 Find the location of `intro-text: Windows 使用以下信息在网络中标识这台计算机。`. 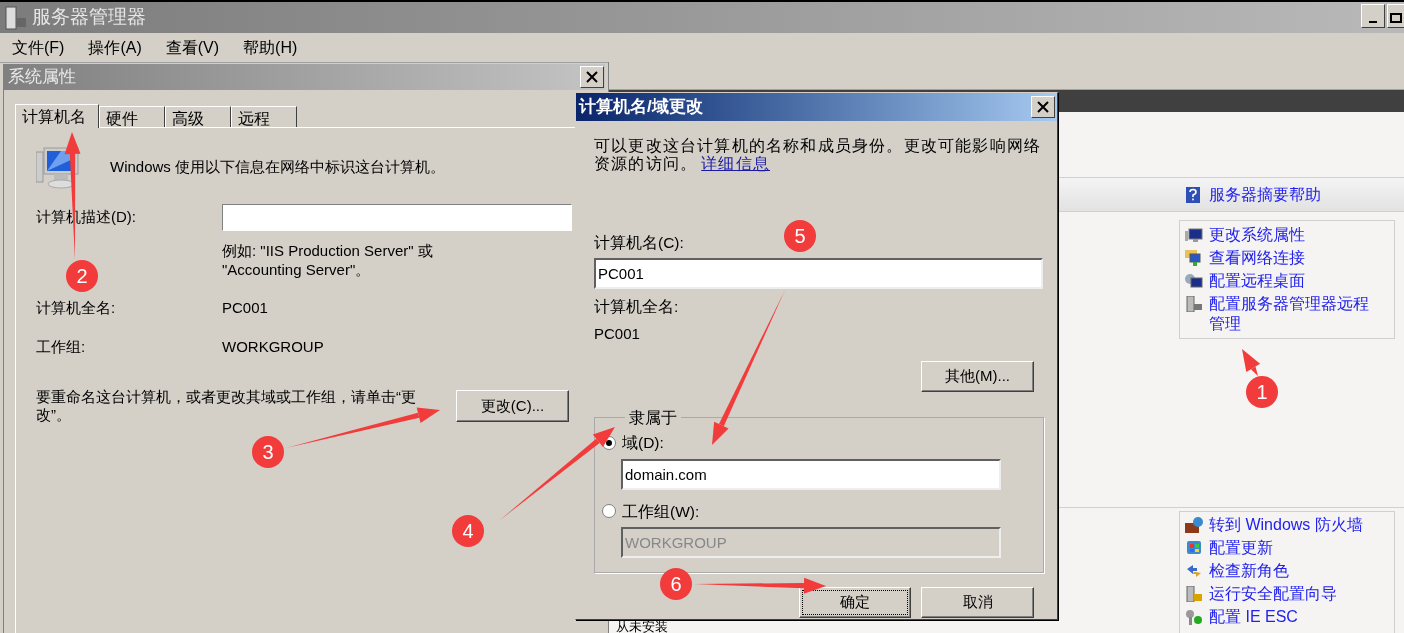

intro-text: Windows 使用以下信息在网络中标识这台计算机。 is located at coordinates (278, 167).